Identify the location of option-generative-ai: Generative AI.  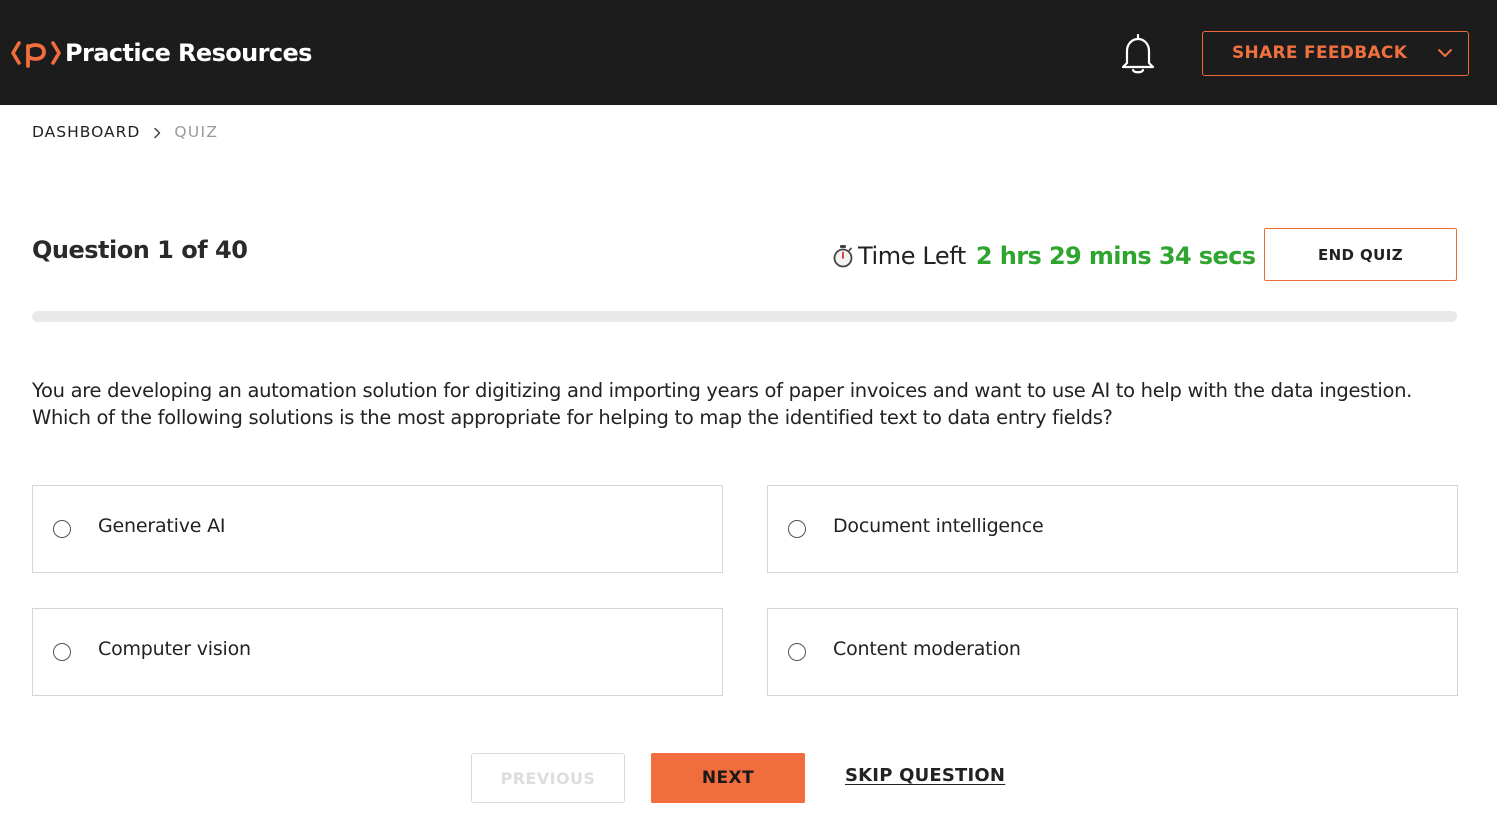
(377, 529).